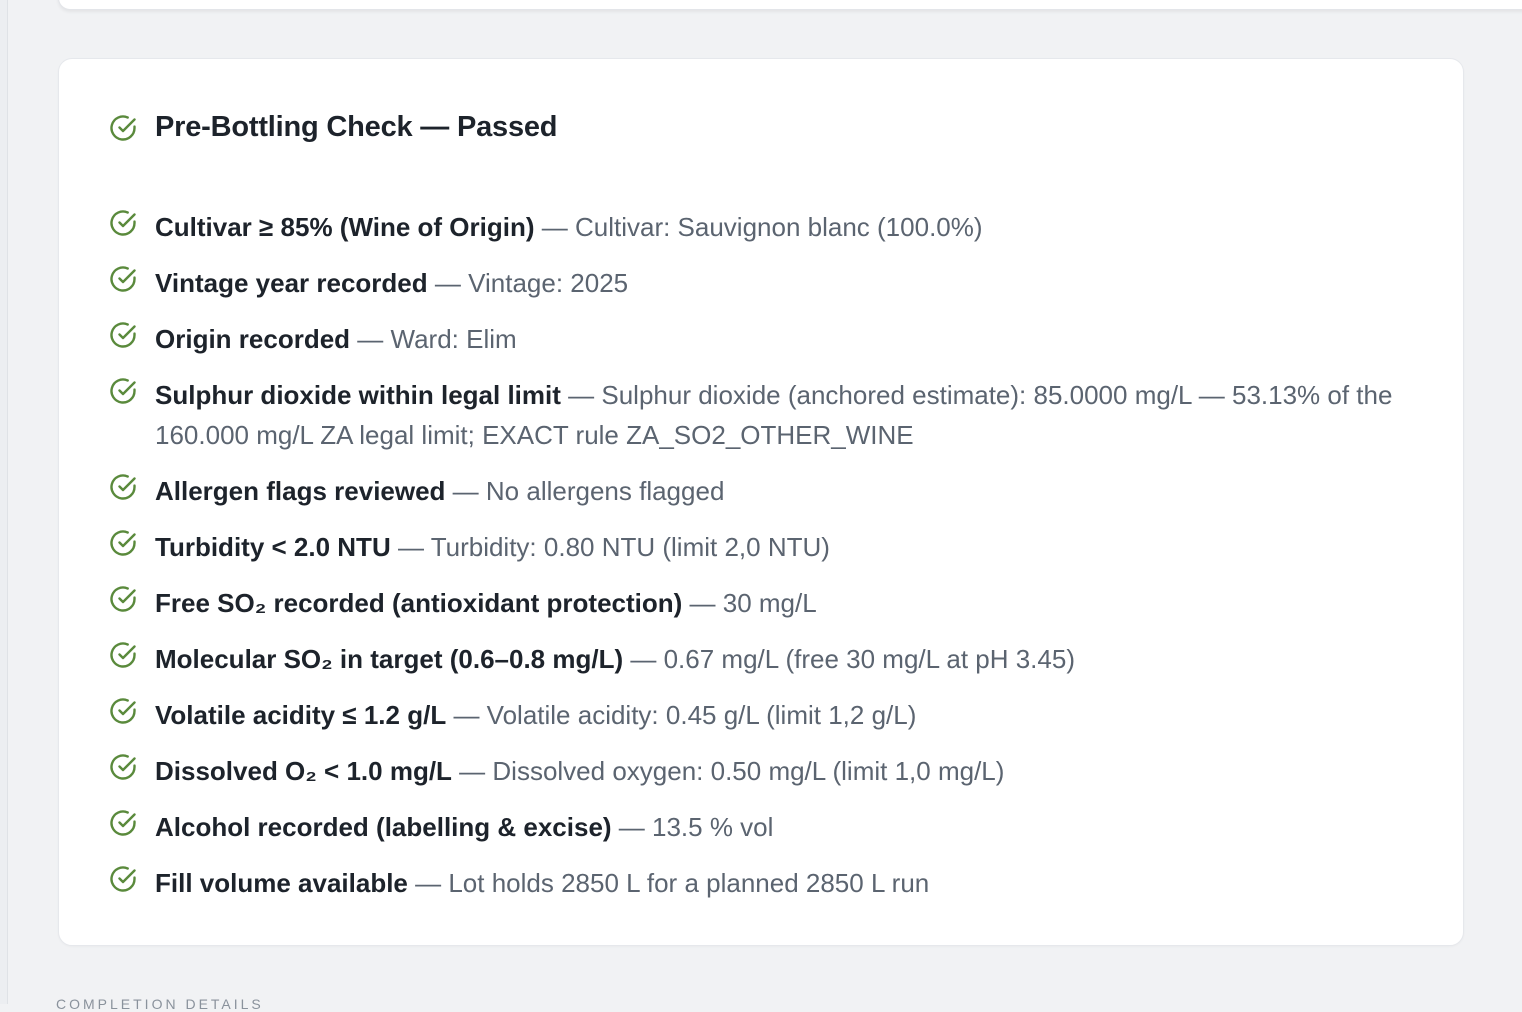 This screenshot has width=1522, height=1012. I want to click on check-item: Origin recorded — Ward: Elim, so click(767, 339).